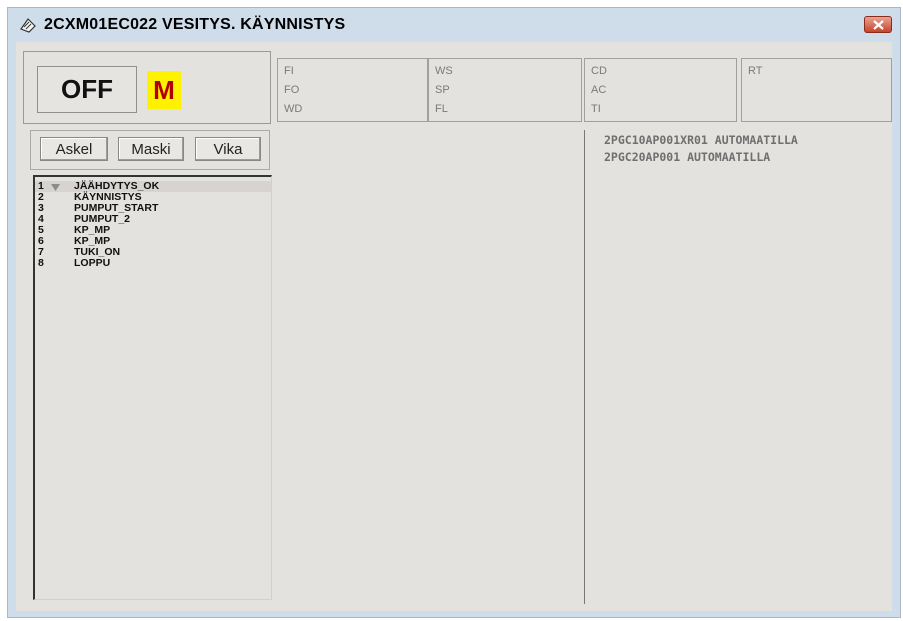 This screenshot has height=621, width=903. I want to click on step-item: 8 LOPPU, so click(153, 263).